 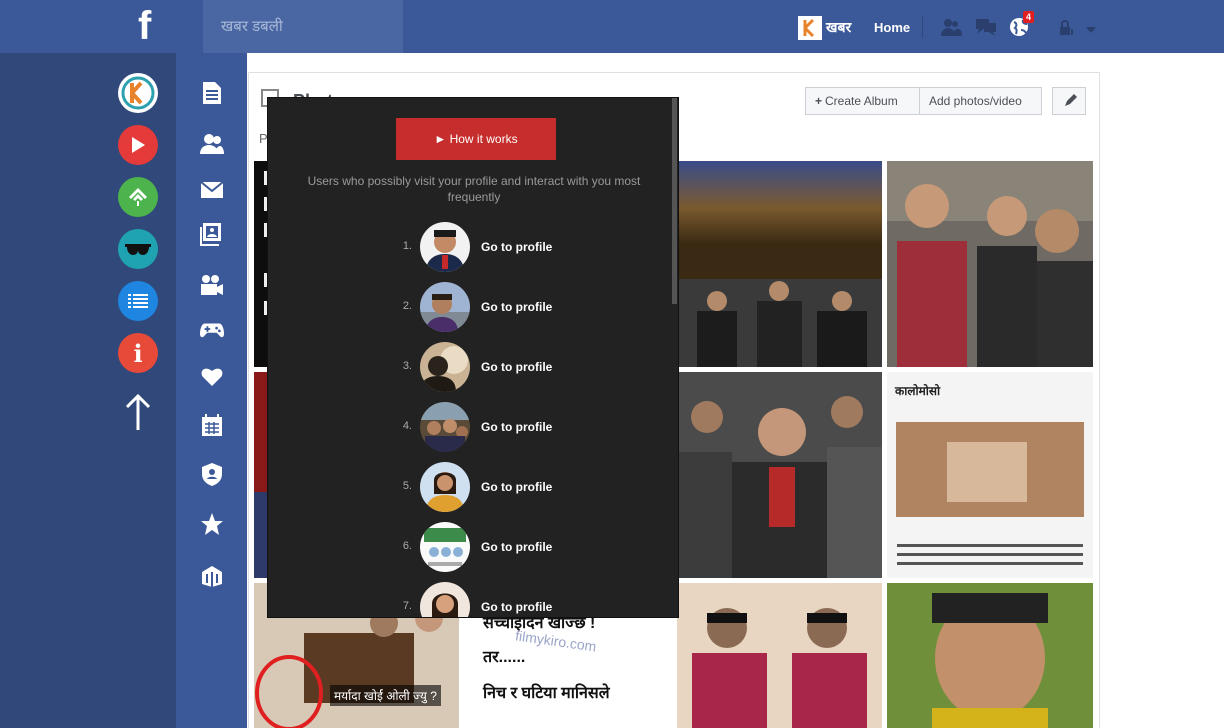 I want to click on nav-divider, so click(x=922, y=27).